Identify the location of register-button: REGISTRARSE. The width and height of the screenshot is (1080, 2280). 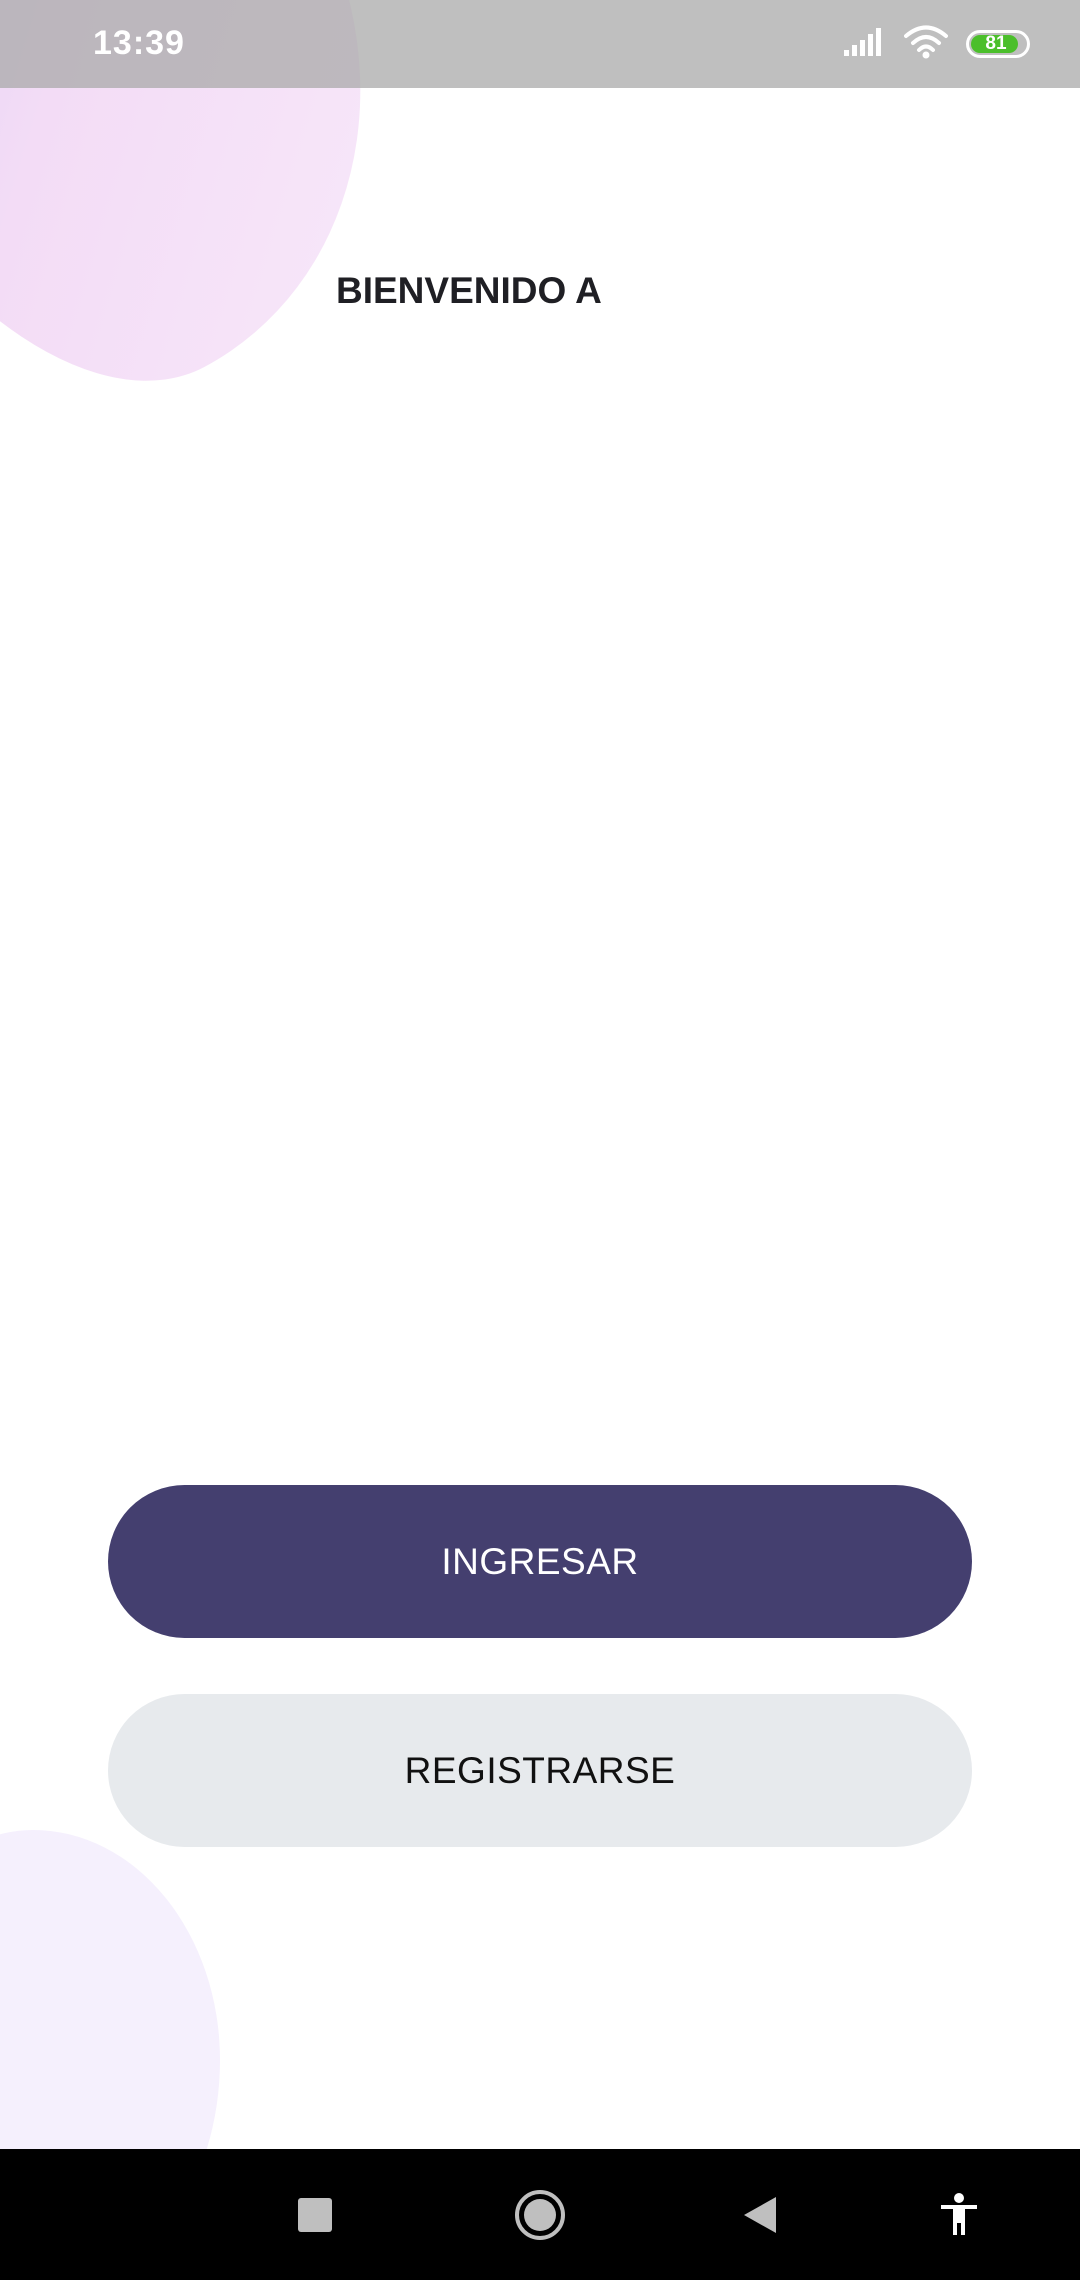
(540, 1770).